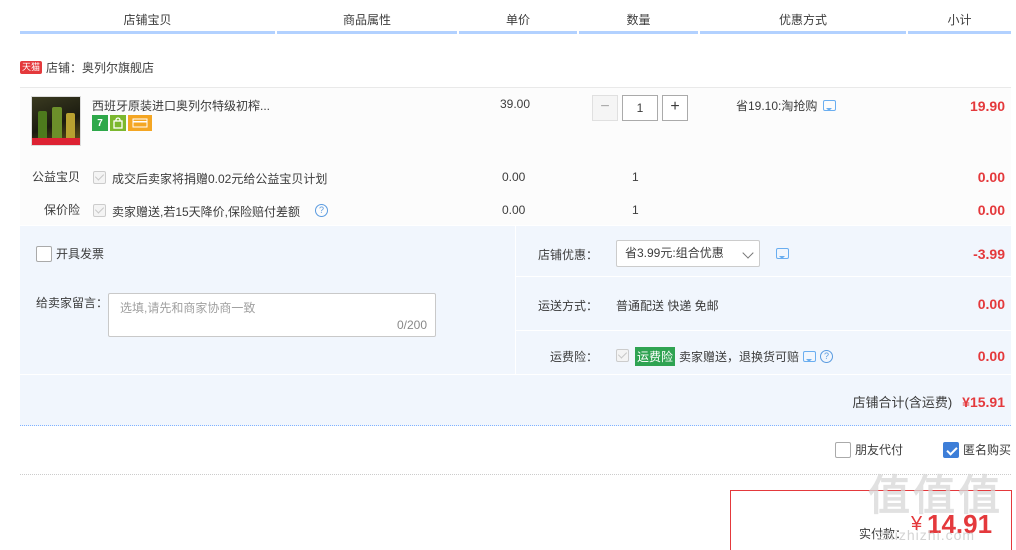 The width and height of the screenshot is (1016, 550). Describe the element at coordinates (991, 356) in the screenshot. I see `freight-insurance-value: 0.00` at that location.